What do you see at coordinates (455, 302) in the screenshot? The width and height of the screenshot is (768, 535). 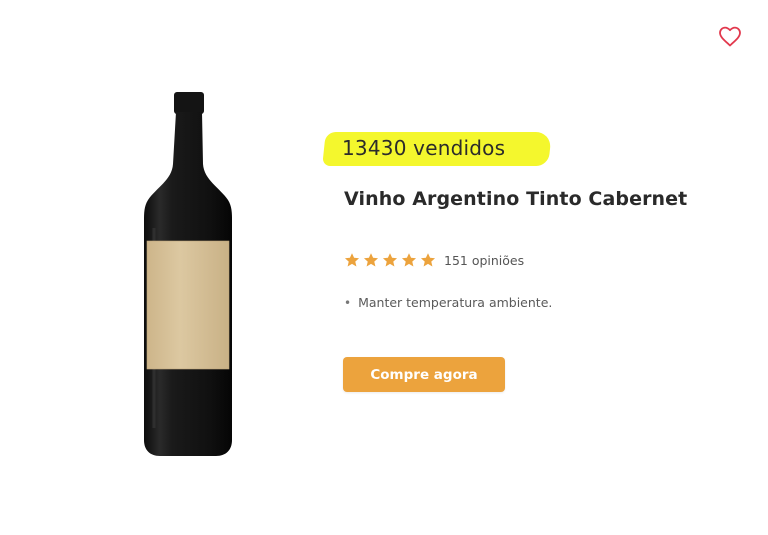 I see `feature-text: Manter temperatura ambiente.` at bounding box center [455, 302].